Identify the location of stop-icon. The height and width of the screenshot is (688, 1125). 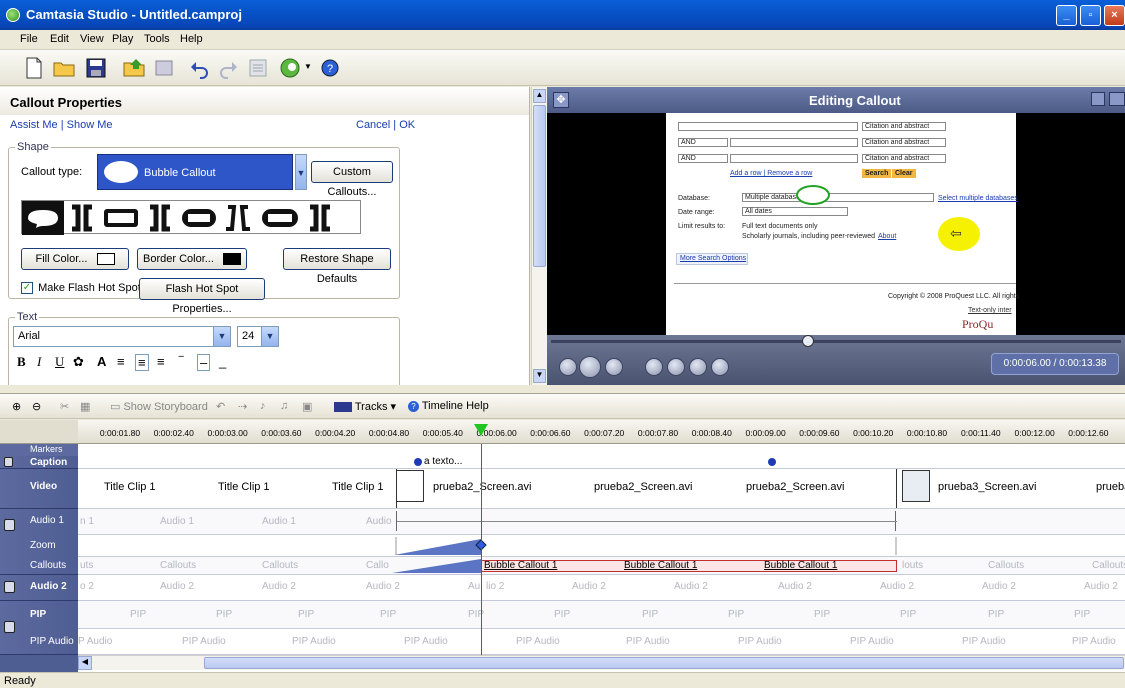
(614, 367).